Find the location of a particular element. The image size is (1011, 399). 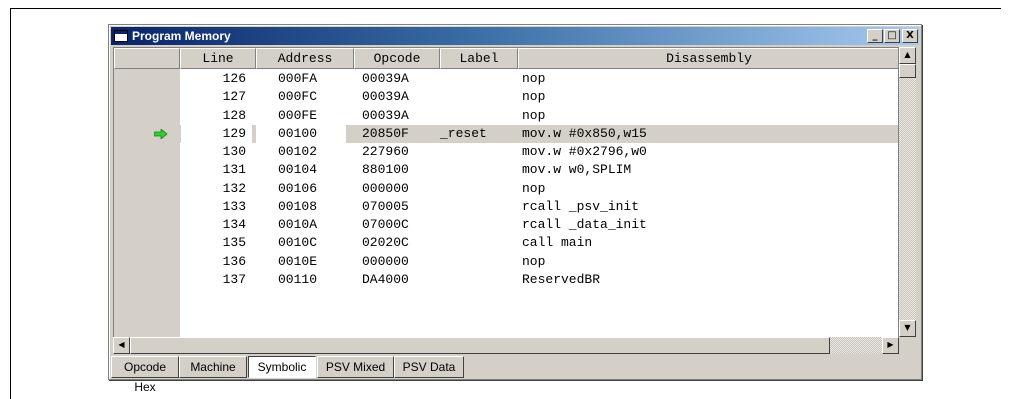

header-address: Address is located at coordinates (305, 58).